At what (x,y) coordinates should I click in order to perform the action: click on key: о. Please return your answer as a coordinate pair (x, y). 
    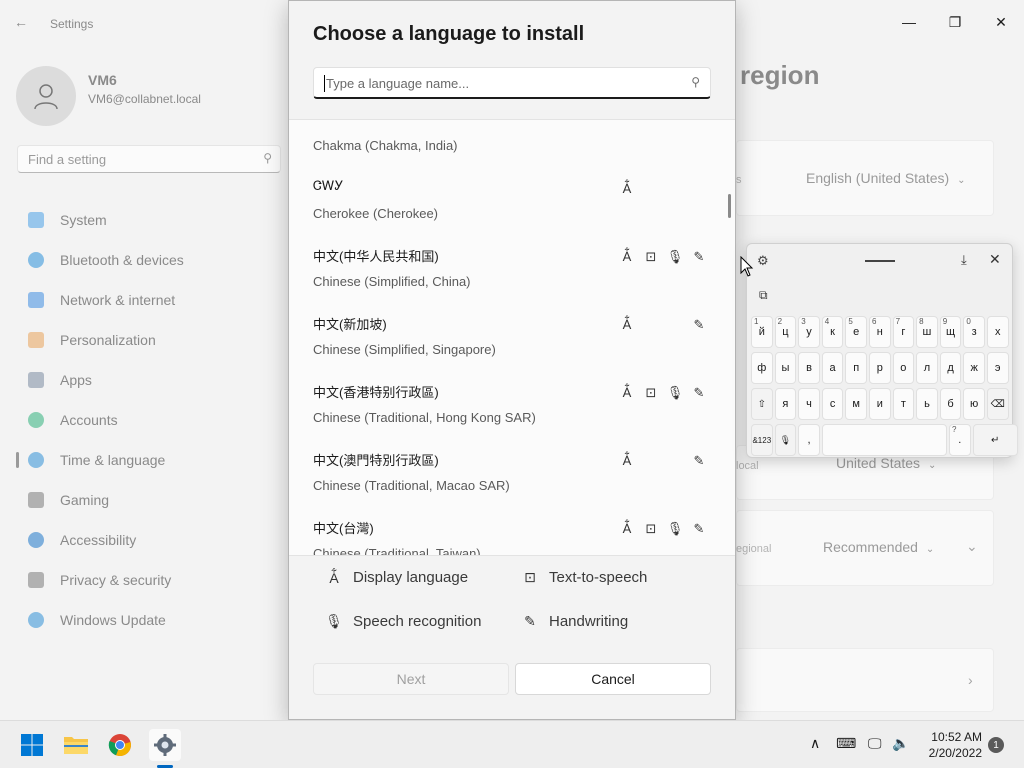
    Looking at the image, I should click on (903, 368).